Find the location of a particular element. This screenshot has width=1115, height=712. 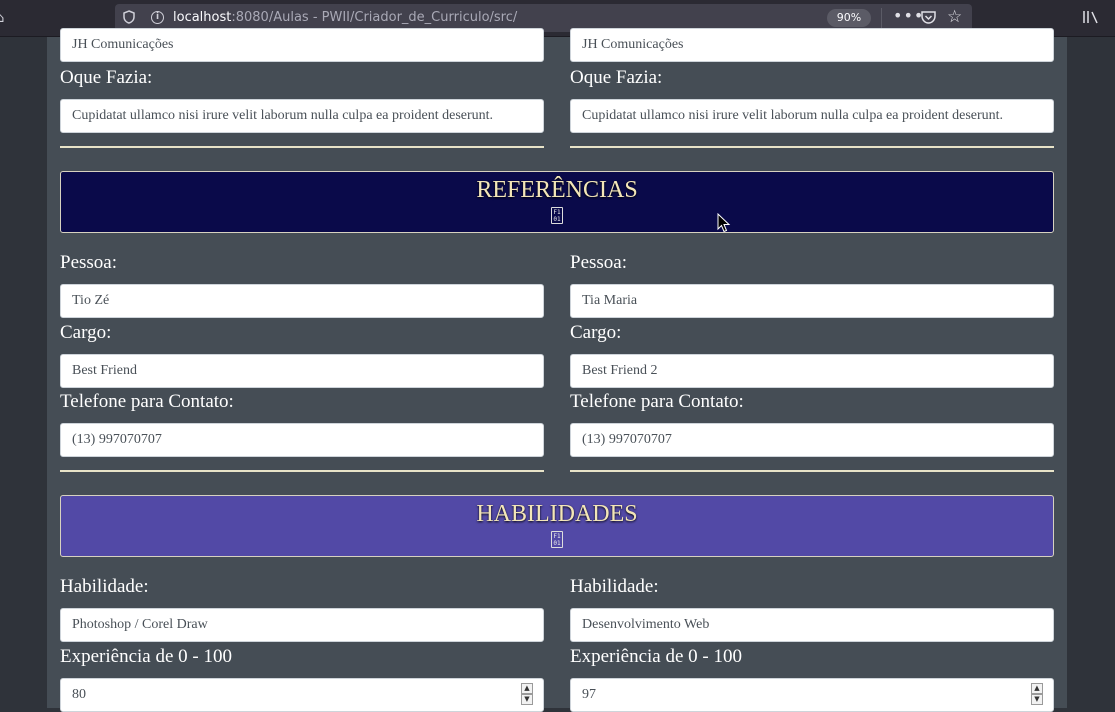

library-icon is located at coordinates (1091, 17).